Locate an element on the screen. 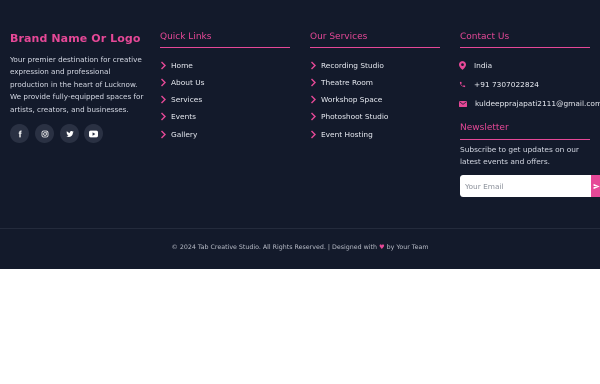  footer-link-events: Events is located at coordinates (178, 116).